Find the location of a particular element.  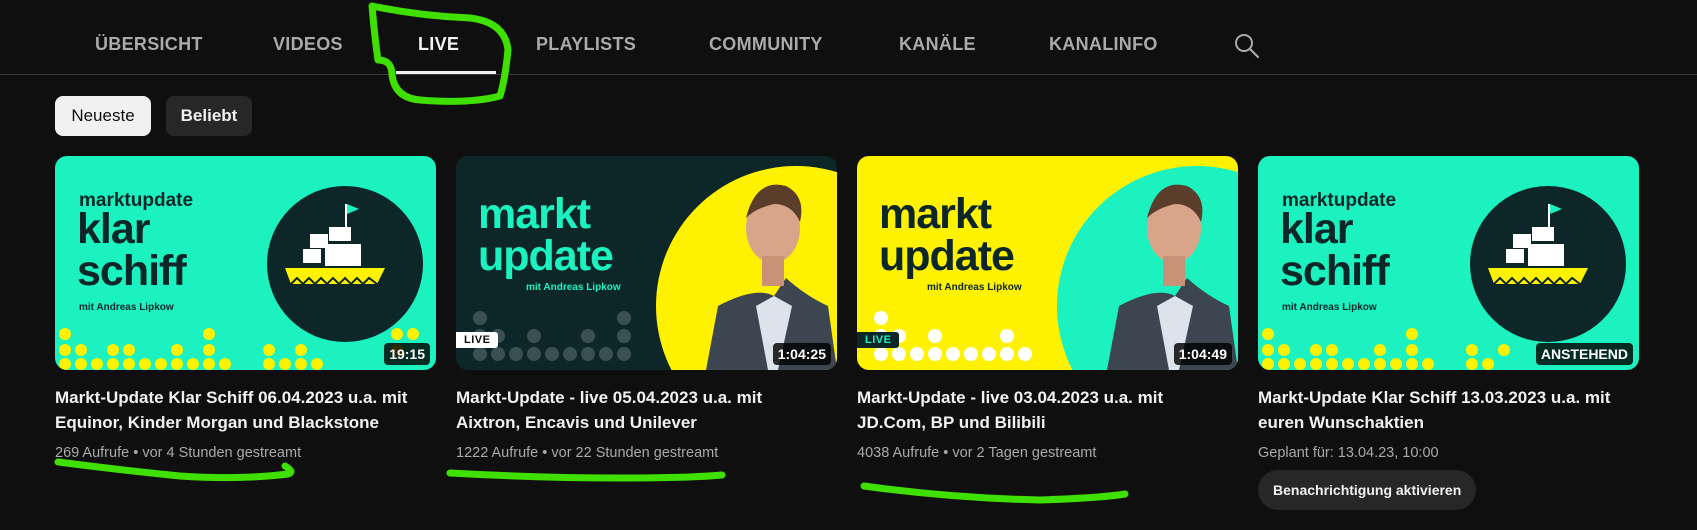

tab-about: KANALINFO is located at coordinates (1103, 44).